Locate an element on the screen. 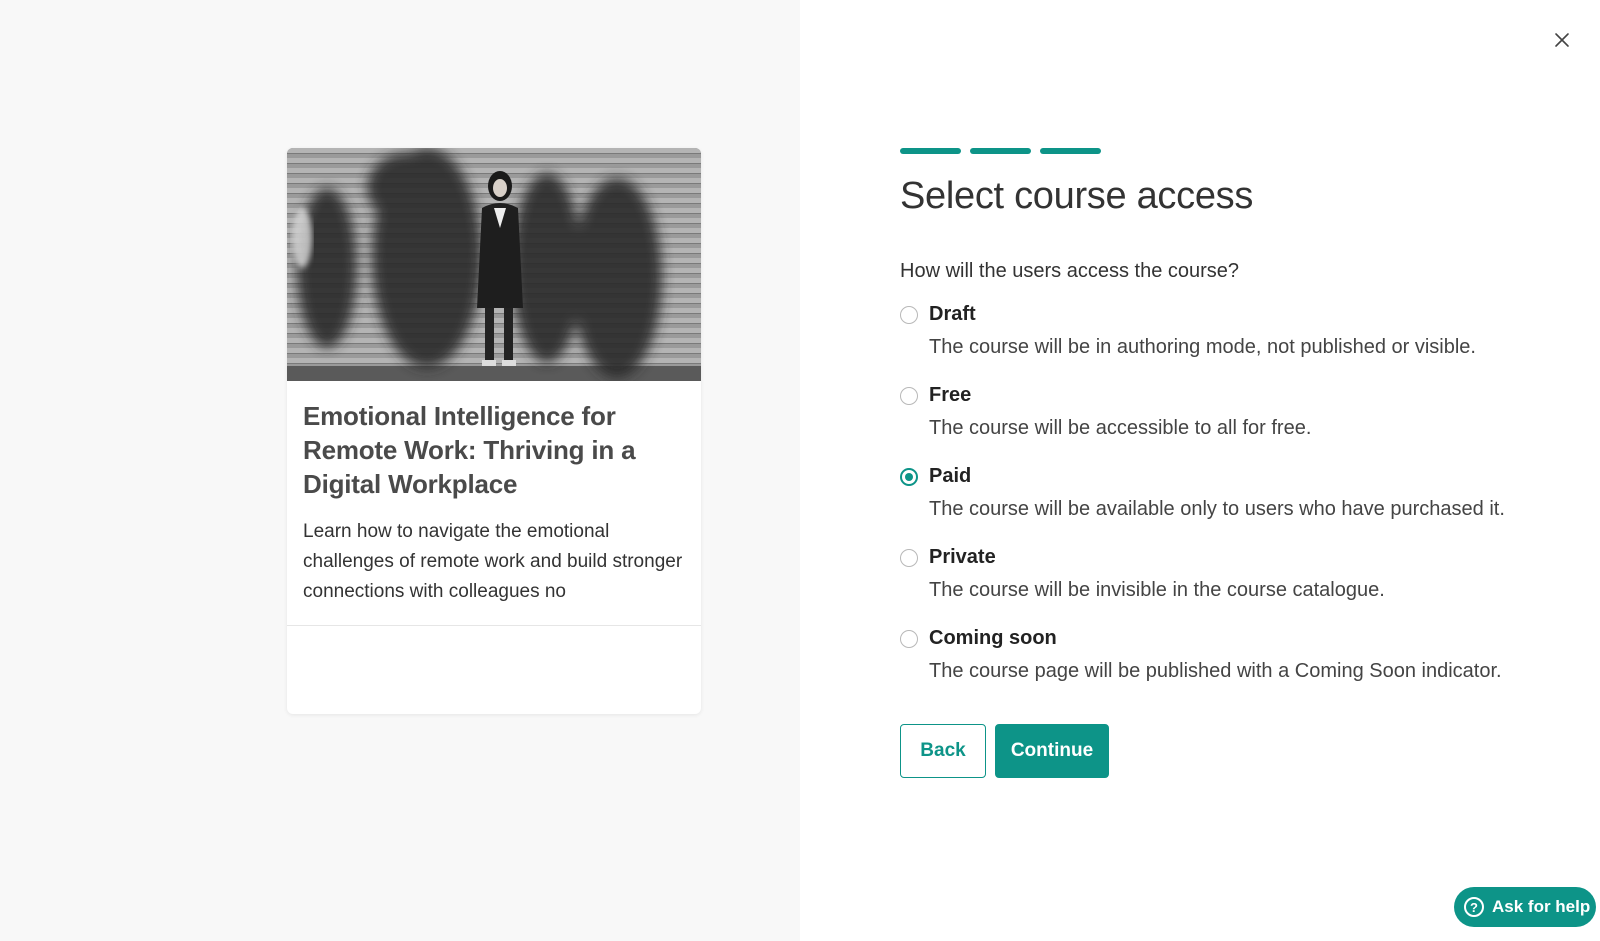 Image resolution: width=1600 pixels, height=941 pixels. page-title: Select course access is located at coordinates (1077, 196).